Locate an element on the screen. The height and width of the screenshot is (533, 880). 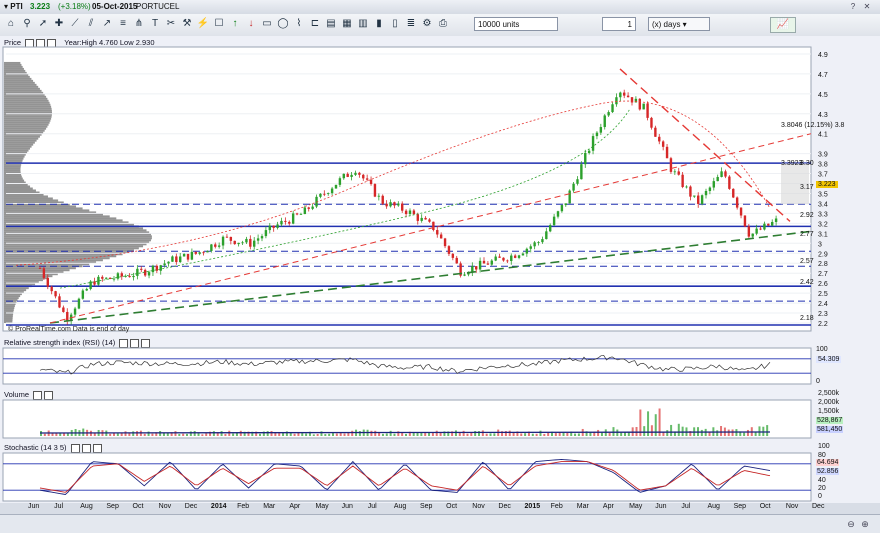
crosshair-icon: ✚ is located at coordinates (59, 24).